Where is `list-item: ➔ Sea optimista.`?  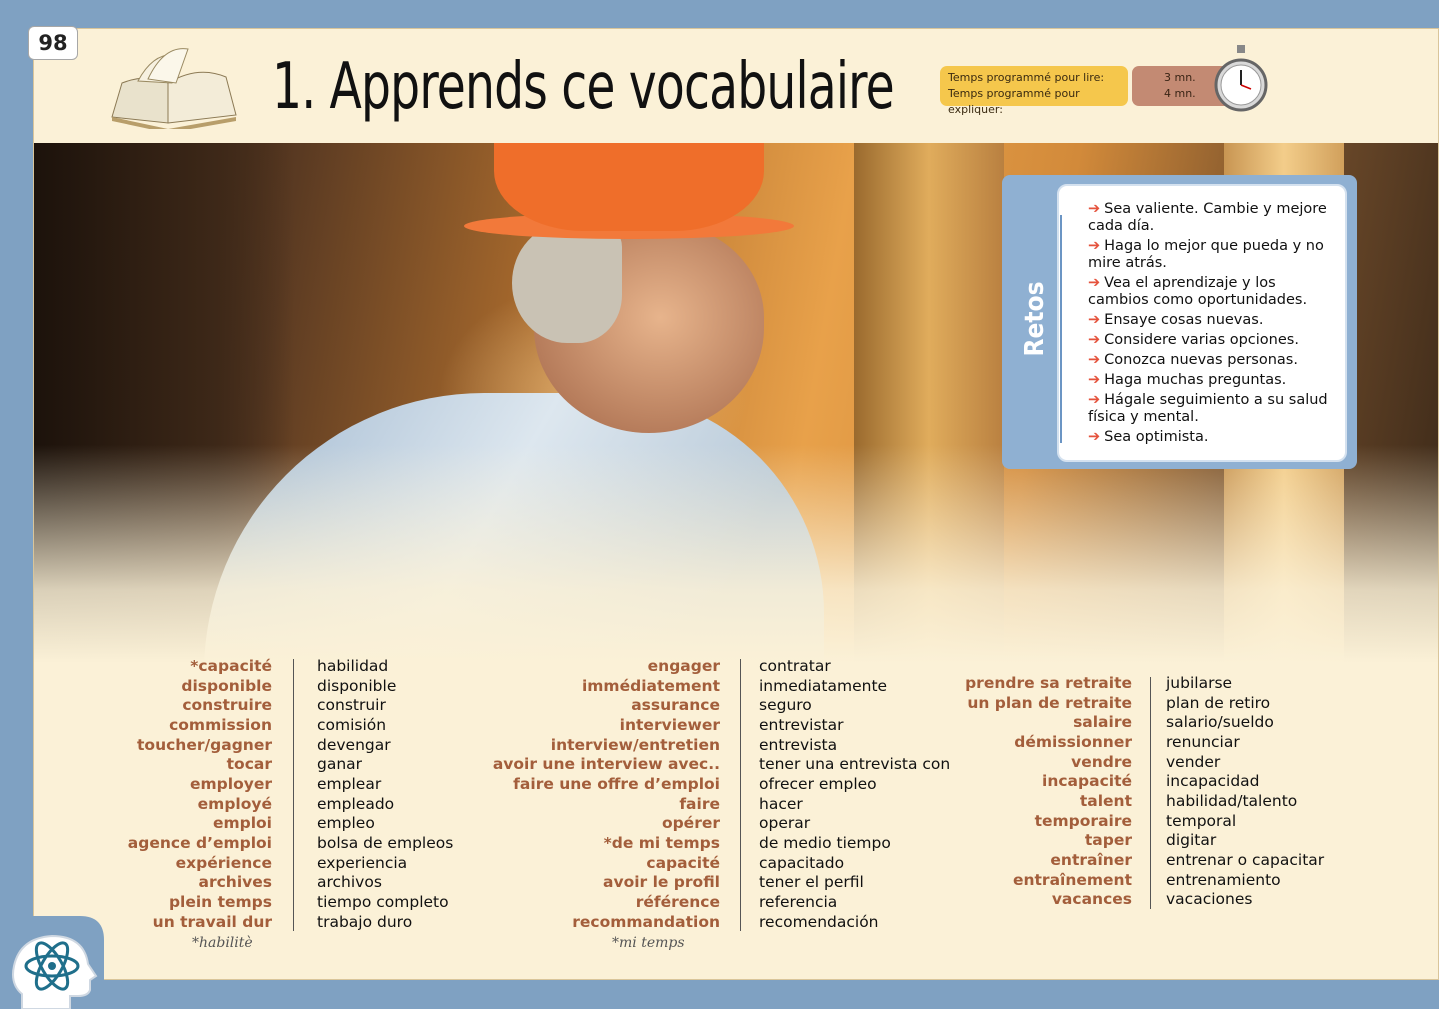
list-item: ➔ Sea optimista. is located at coordinates (1148, 437).